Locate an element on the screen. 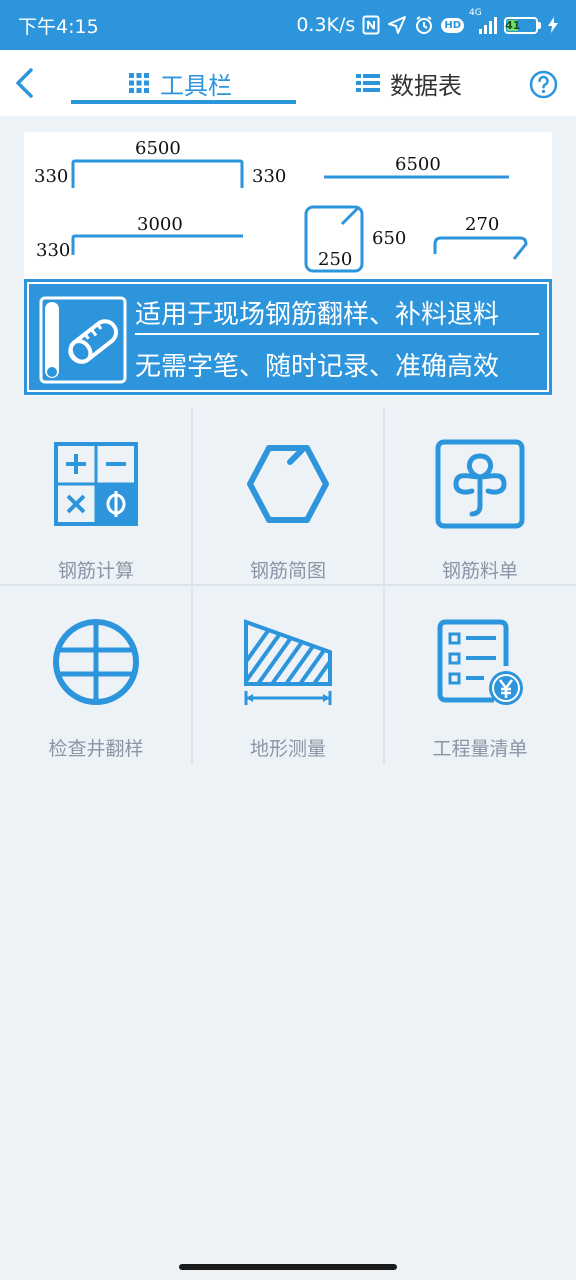 This screenshot has height=1280, width=576. chevron-left-icon is located at coordinates (24, 83).